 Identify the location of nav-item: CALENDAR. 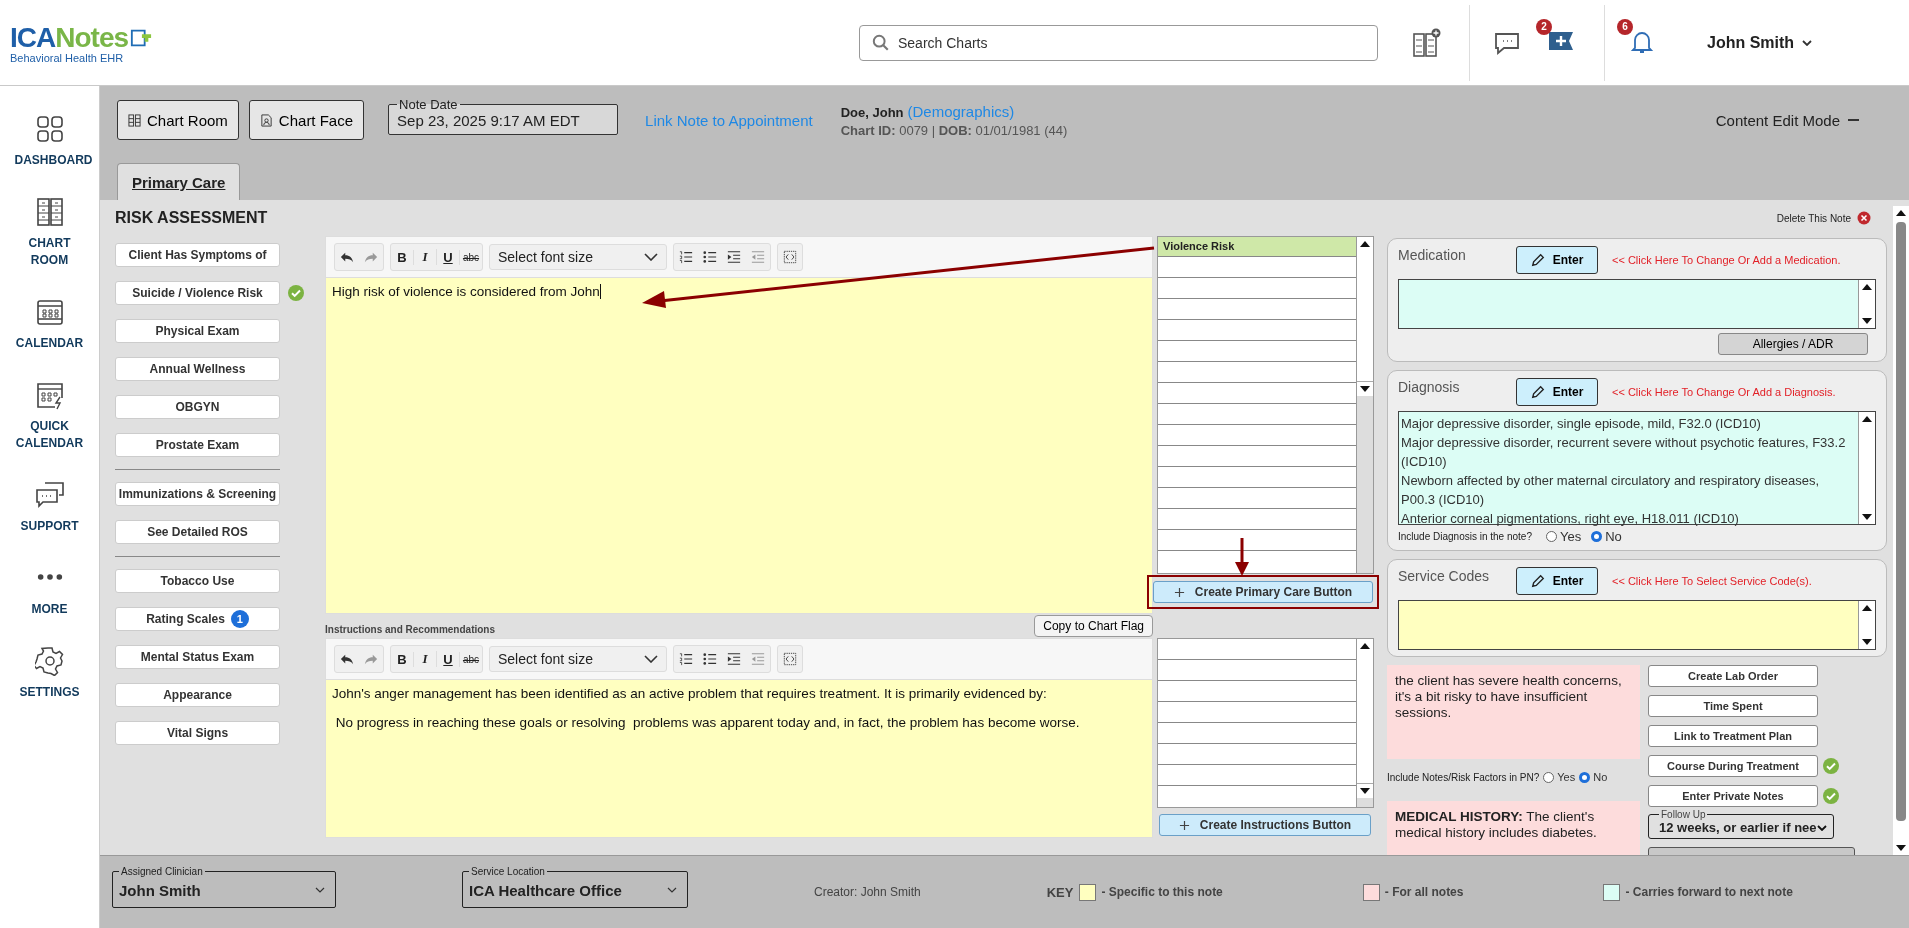
(49, 324).